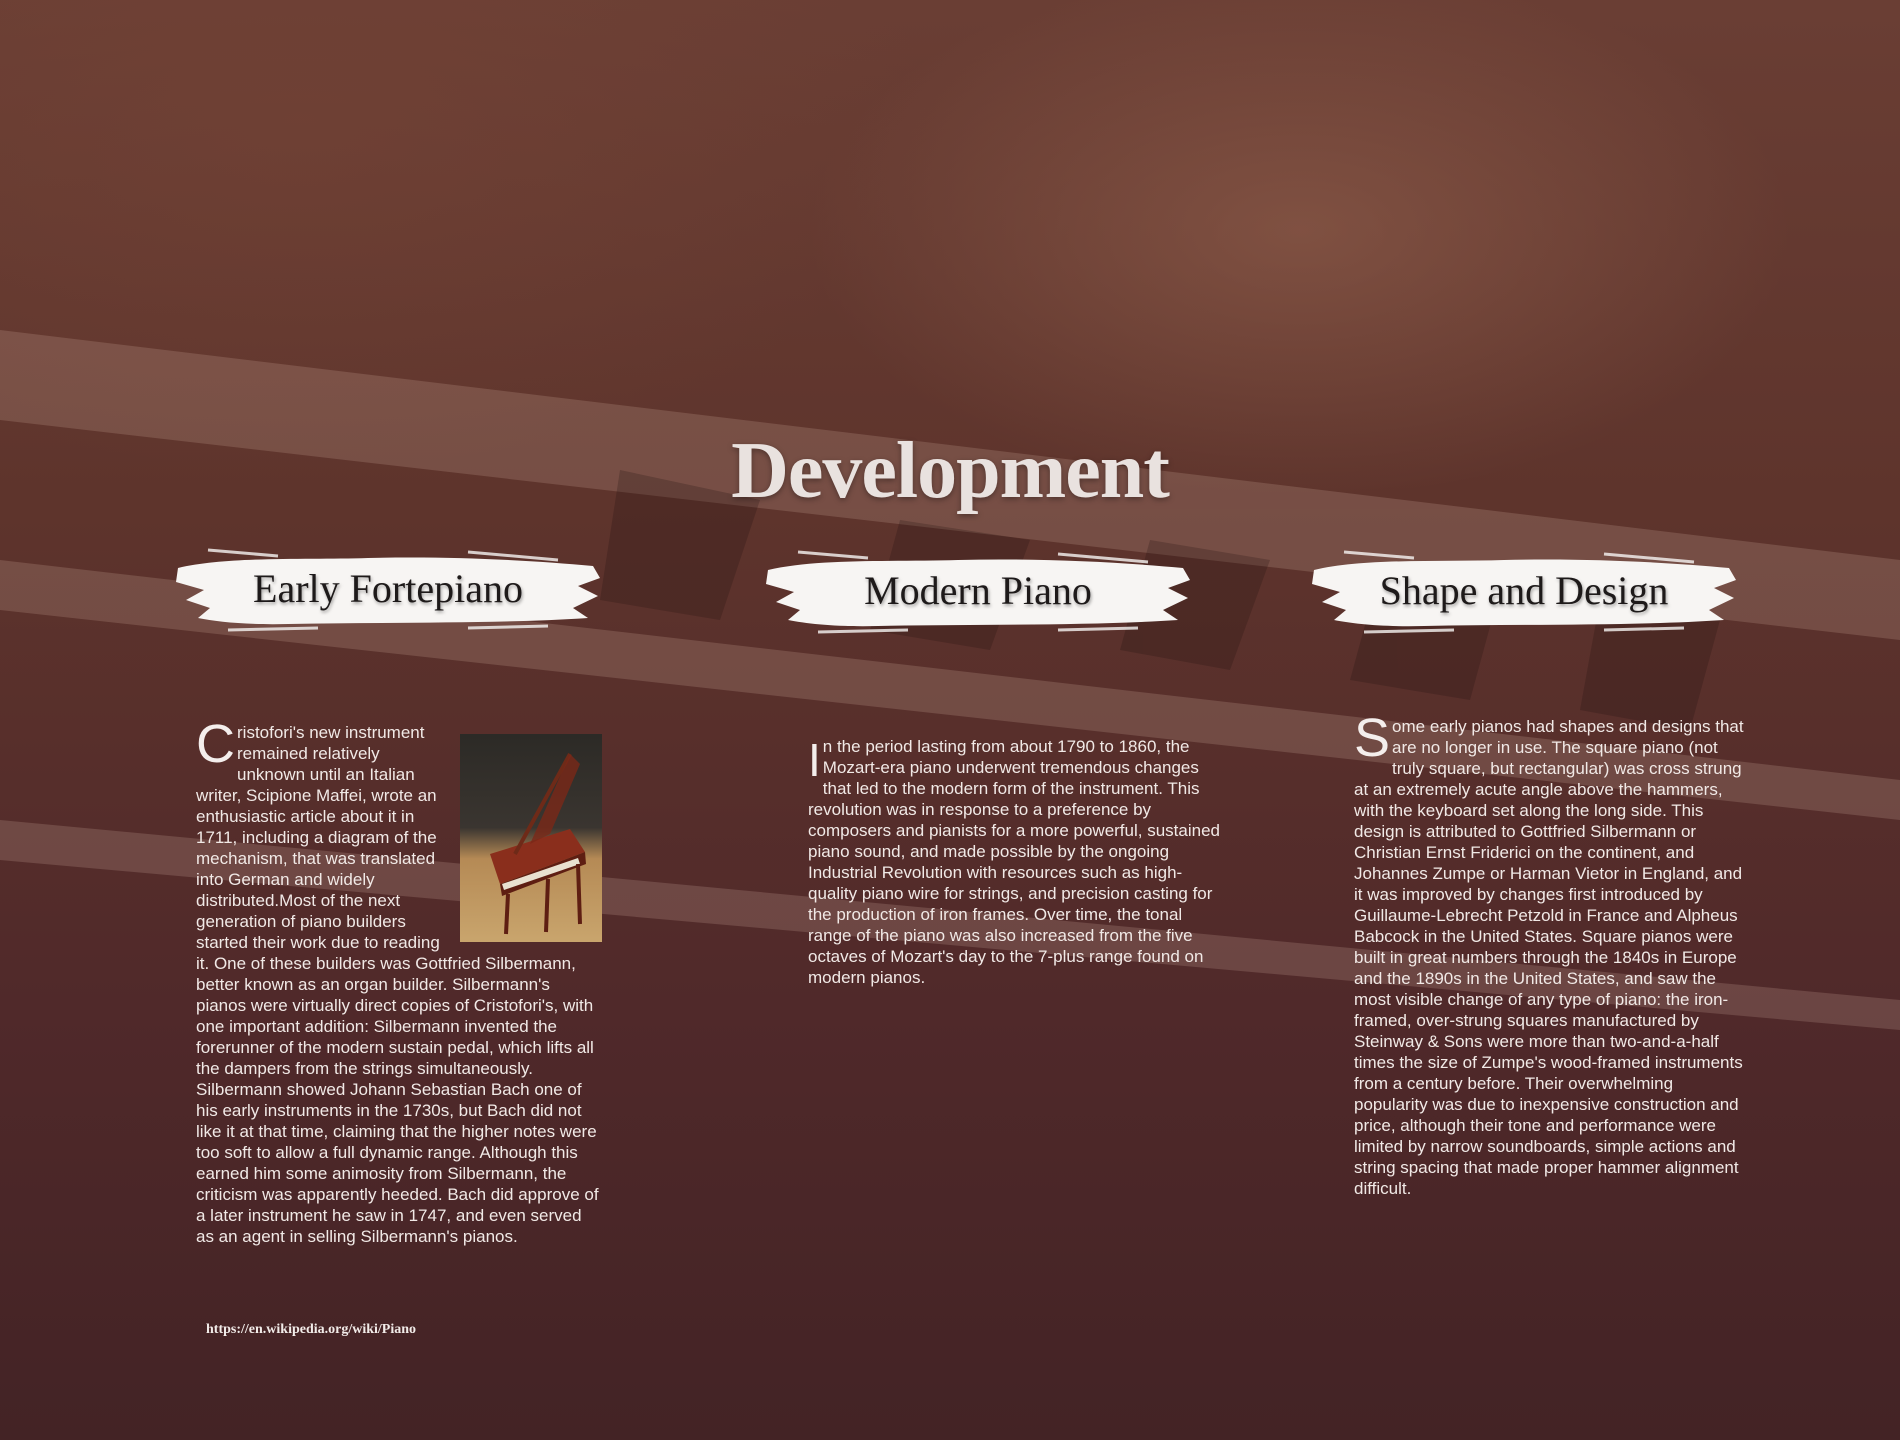 The width and height of the screenshot is (1900, 1440). I want to click on fortepiano-photo, so click(531, 838).